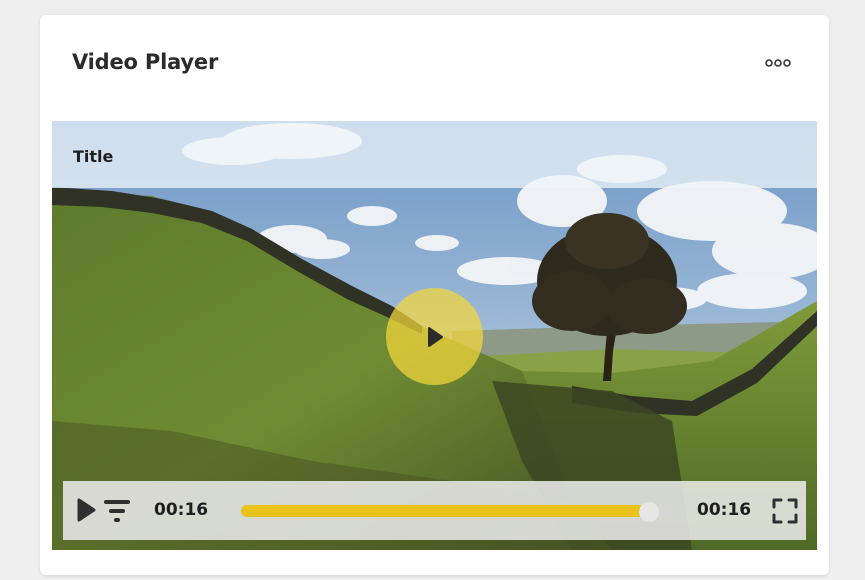 The height and width of the screenshot is (580, 865). I want to click on more-options-button, so click(778, 63).